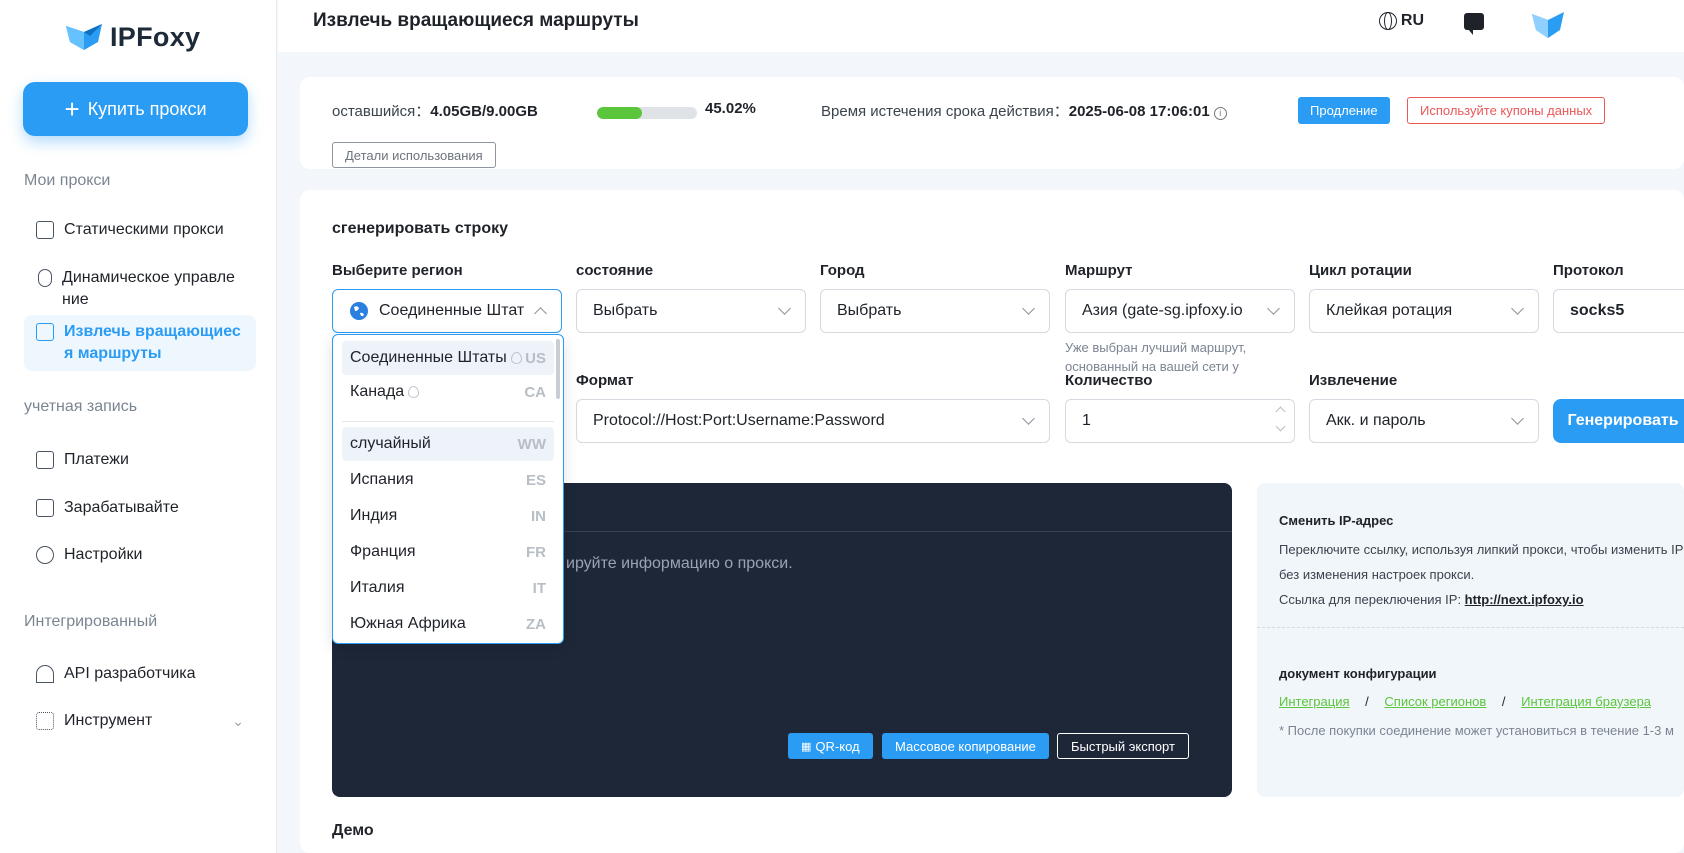 Image resolution: width=1684 pixels, height=853 pixels. I want to click on chevron-up-icon, so click(540, 313).